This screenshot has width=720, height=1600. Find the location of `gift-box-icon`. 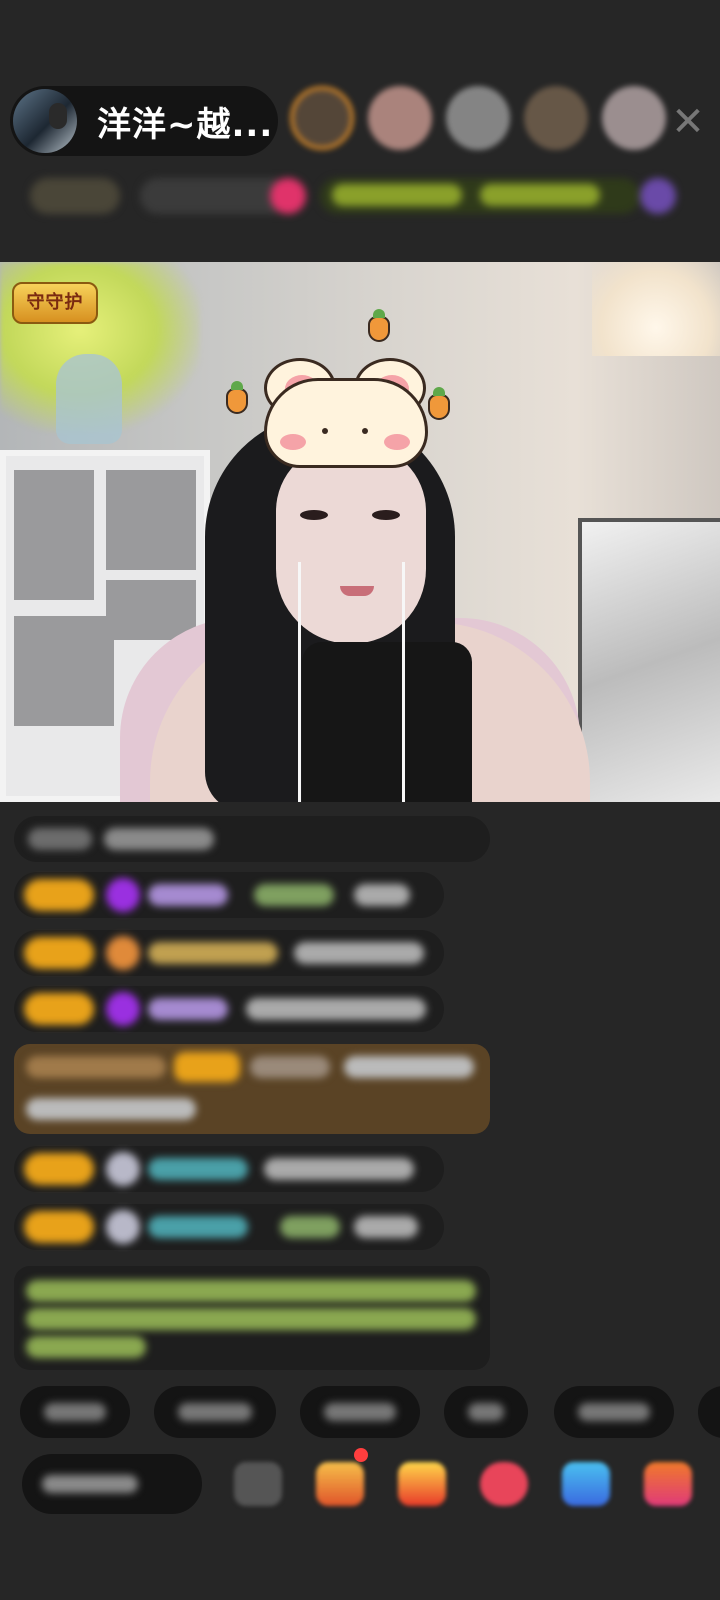

gift-box-icon is located at coordinates (340, 1484).